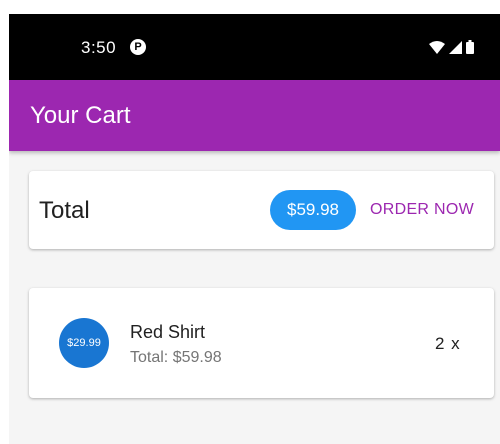 The image size is (500, 444). I want to click on item-price-avatar: $29.99, so click(84, 343).